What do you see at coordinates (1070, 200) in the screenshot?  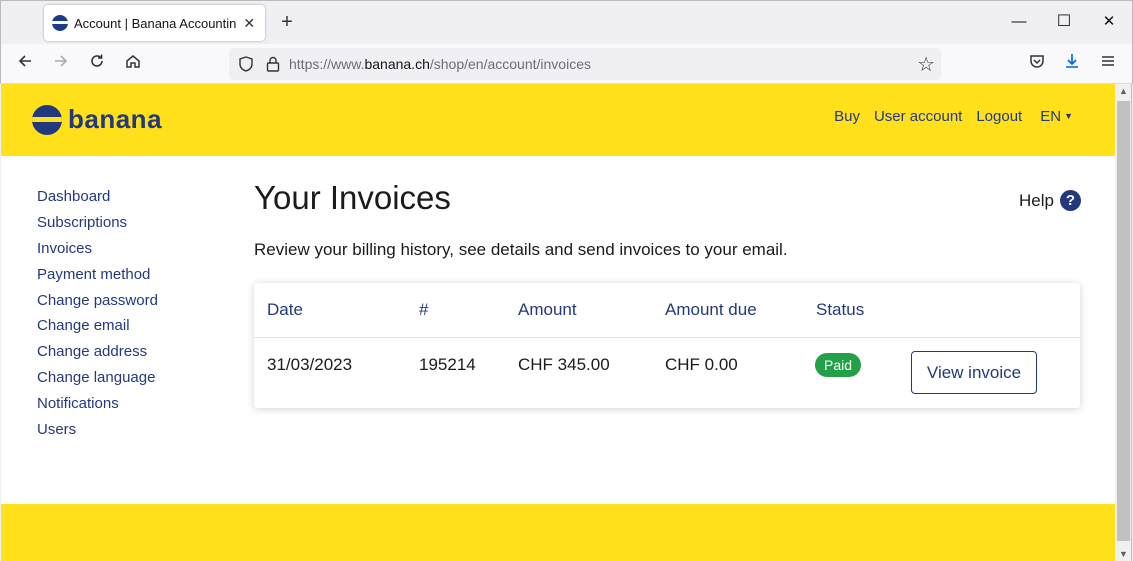 I see `question-circle-icon: ?` at bounding box center [1070, 200].